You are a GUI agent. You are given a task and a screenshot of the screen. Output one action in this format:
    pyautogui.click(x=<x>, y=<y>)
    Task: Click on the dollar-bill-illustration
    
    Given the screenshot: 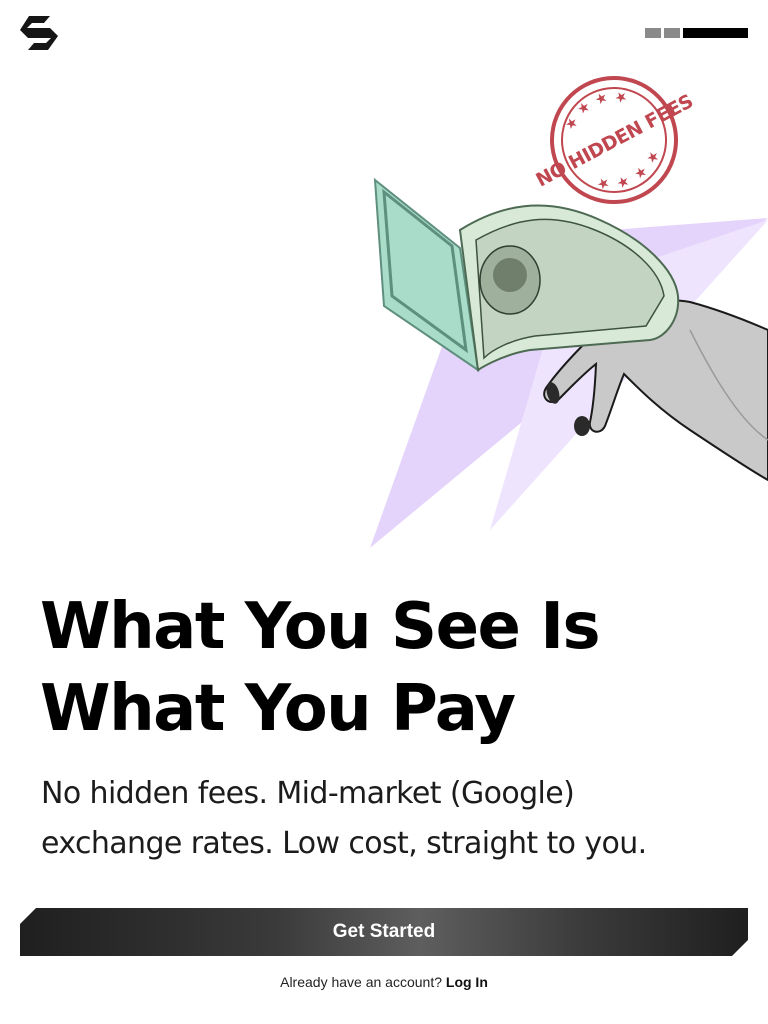 What is the action you would take?
    pyautogui.click(x=526, y=275)
    